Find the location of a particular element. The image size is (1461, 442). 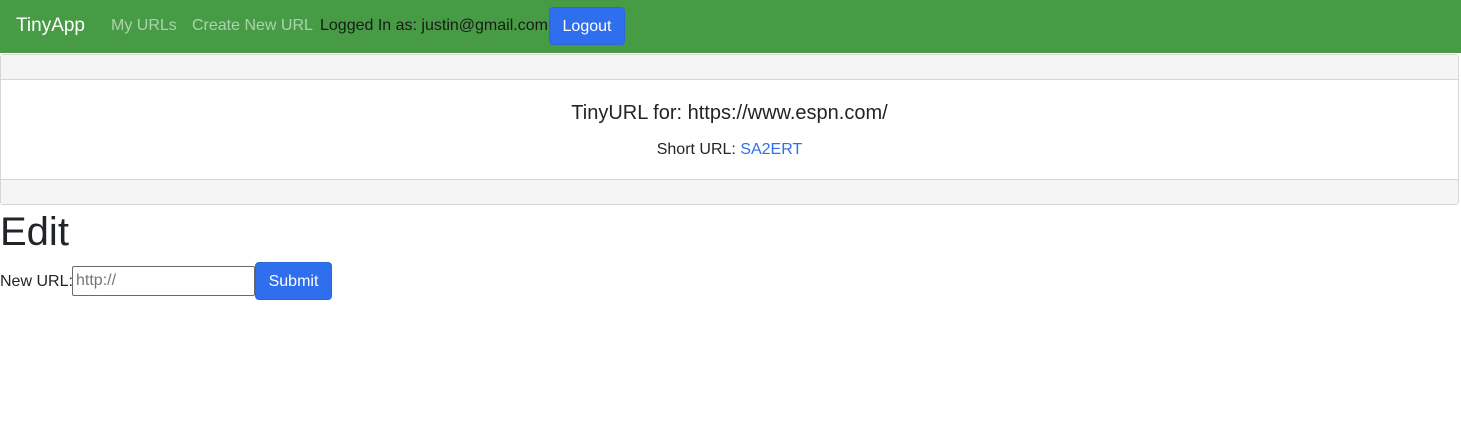

short-url-text: Short URL: SA2ERT is located at coordinates (729, 150).